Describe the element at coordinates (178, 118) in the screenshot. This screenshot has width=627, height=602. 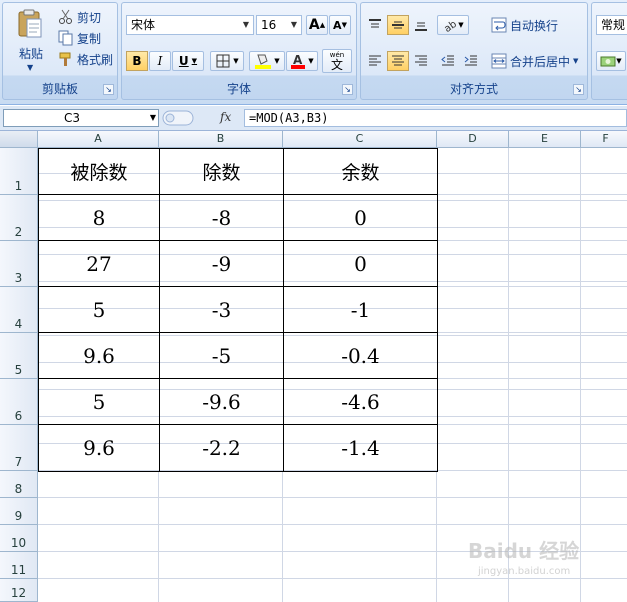
I see `formula-splitter-icon` at that location.